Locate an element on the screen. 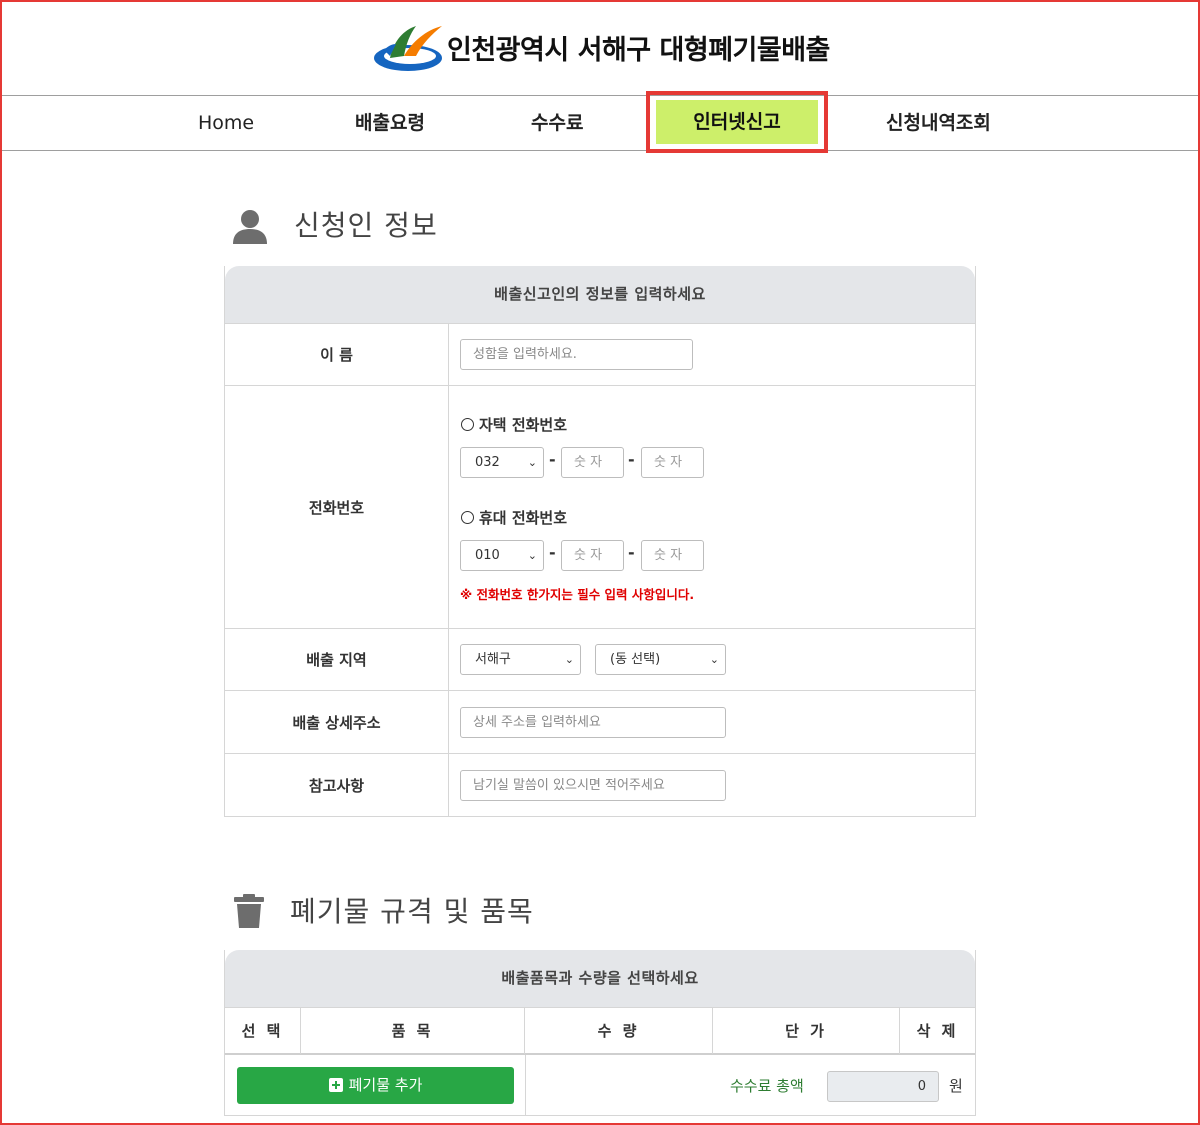 This screenshot has height=1125, width=1200. region-label: 배출 지역 is located at coordinates (337, 659).